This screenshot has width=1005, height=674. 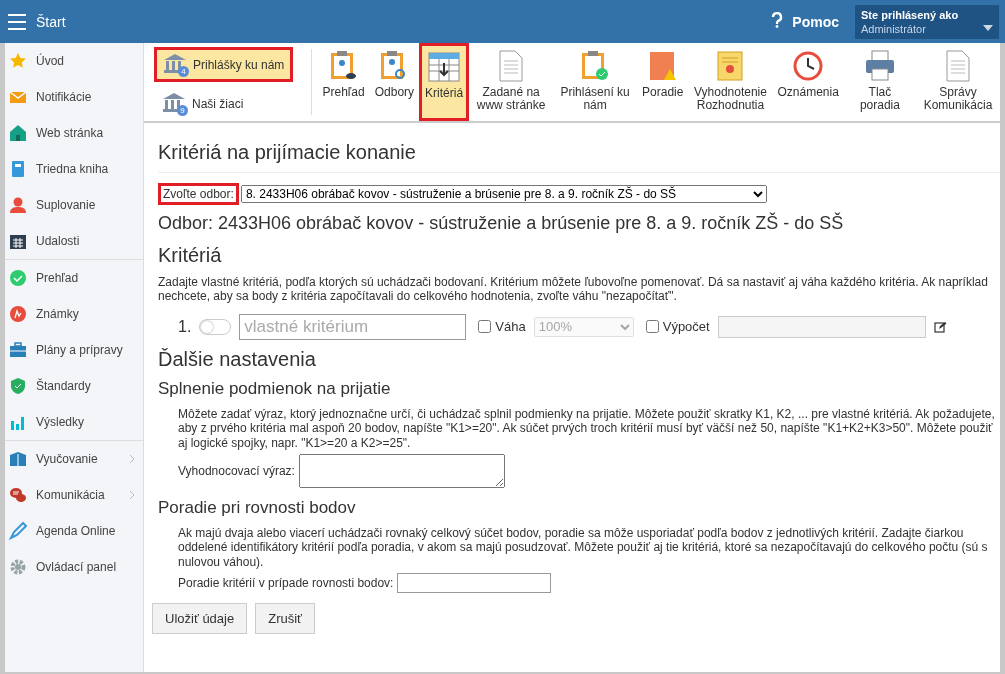 I want to click on open-book-icon, so click(x=18, y=459).